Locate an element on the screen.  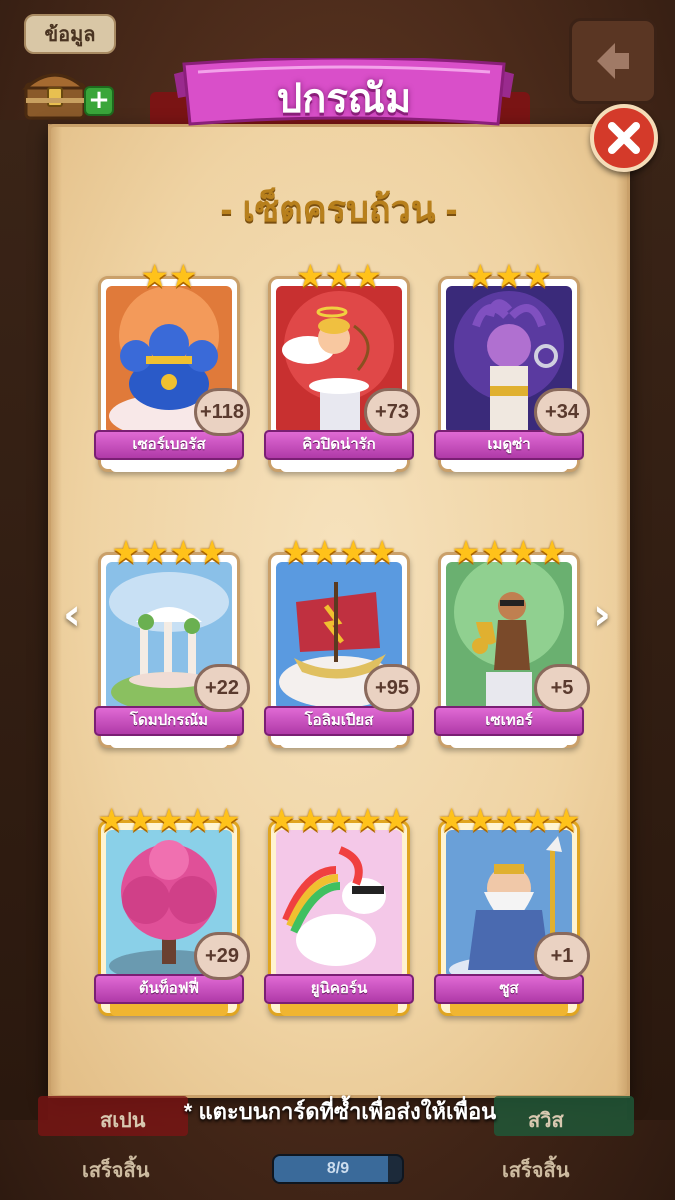
card-item: ★ ★ ★ ★ ★ ยูนิคอร์น is located at coordinates (339, 910).